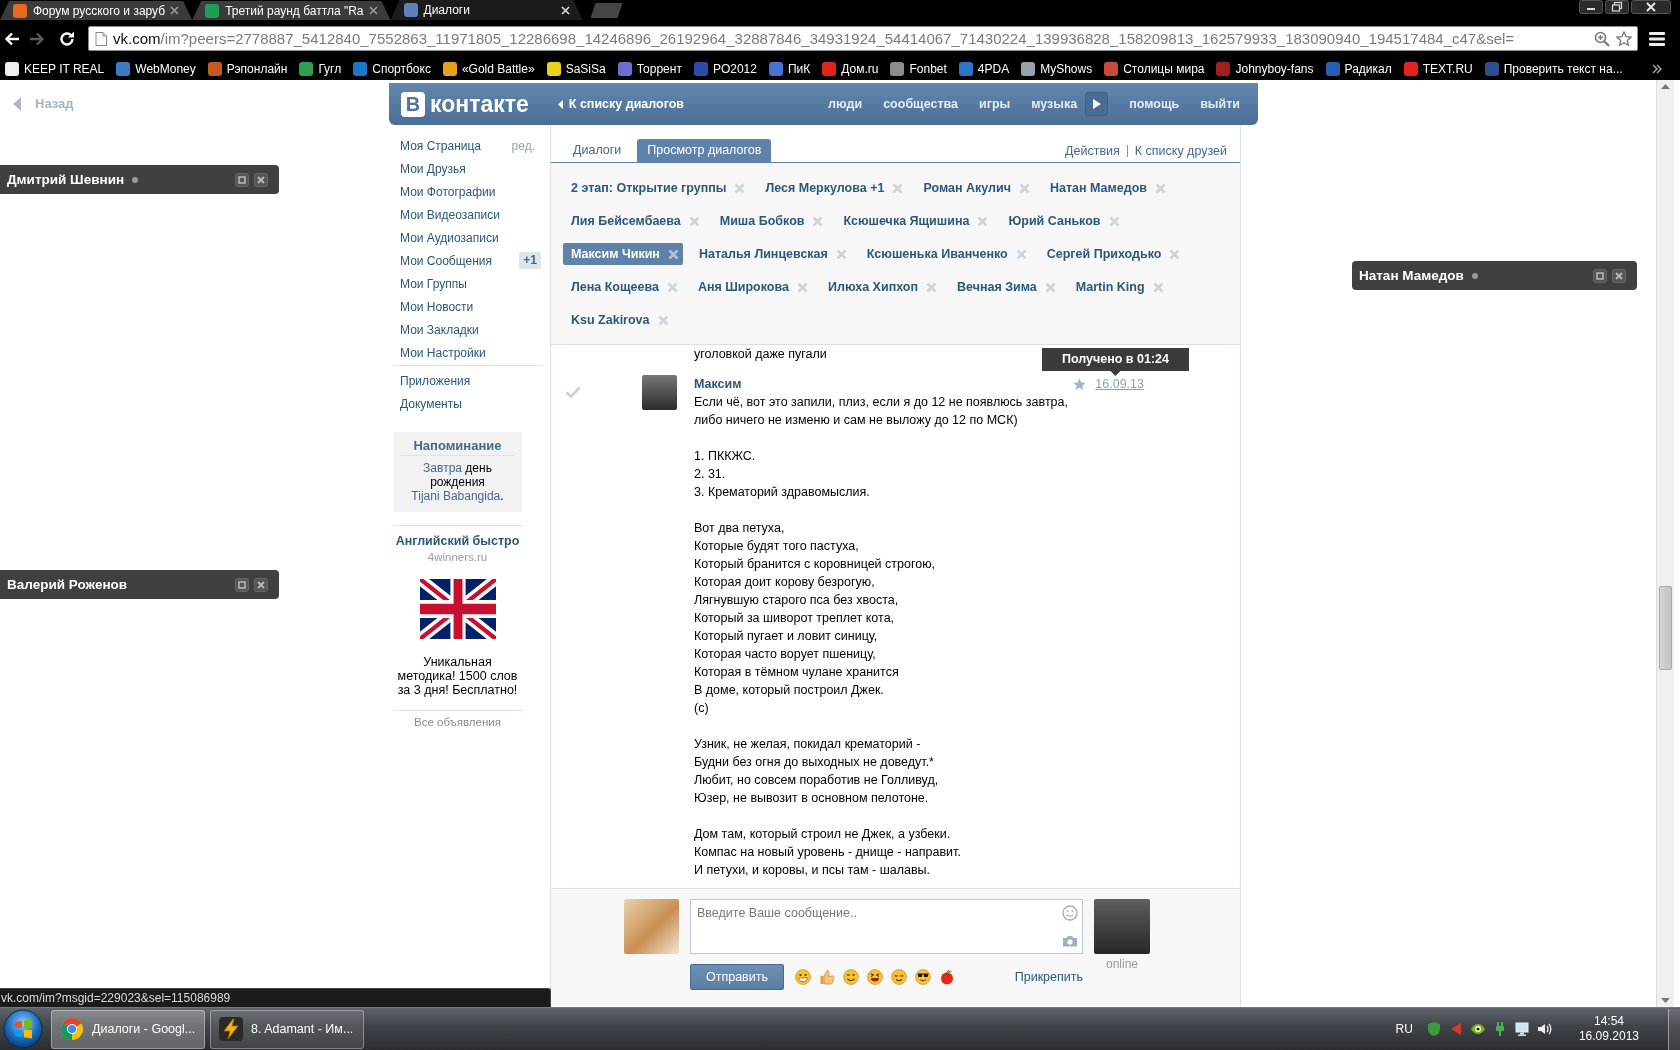 This screenshot has height=1050, width=1680. I want to click on ad-title: Английский быстро, so click(457, 541).